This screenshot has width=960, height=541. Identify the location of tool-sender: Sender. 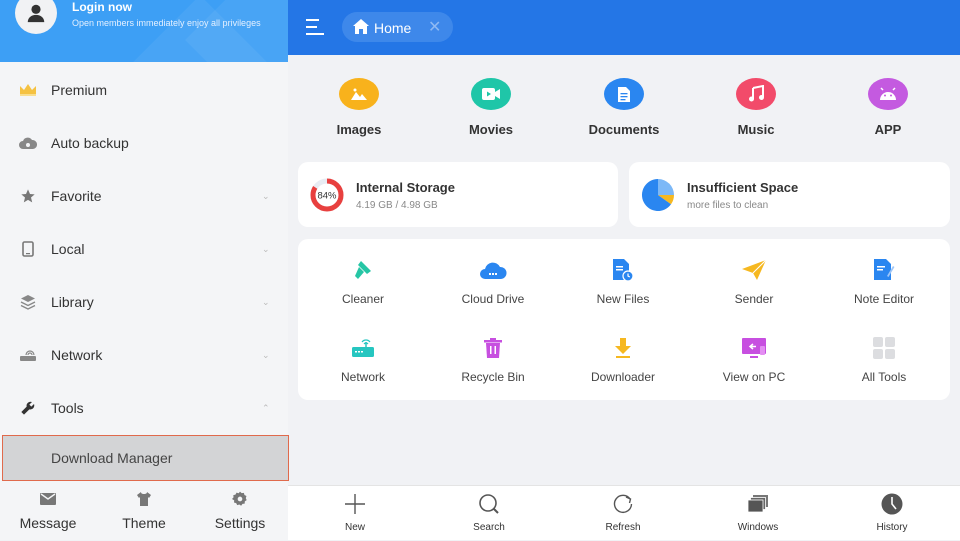
(754, 282).